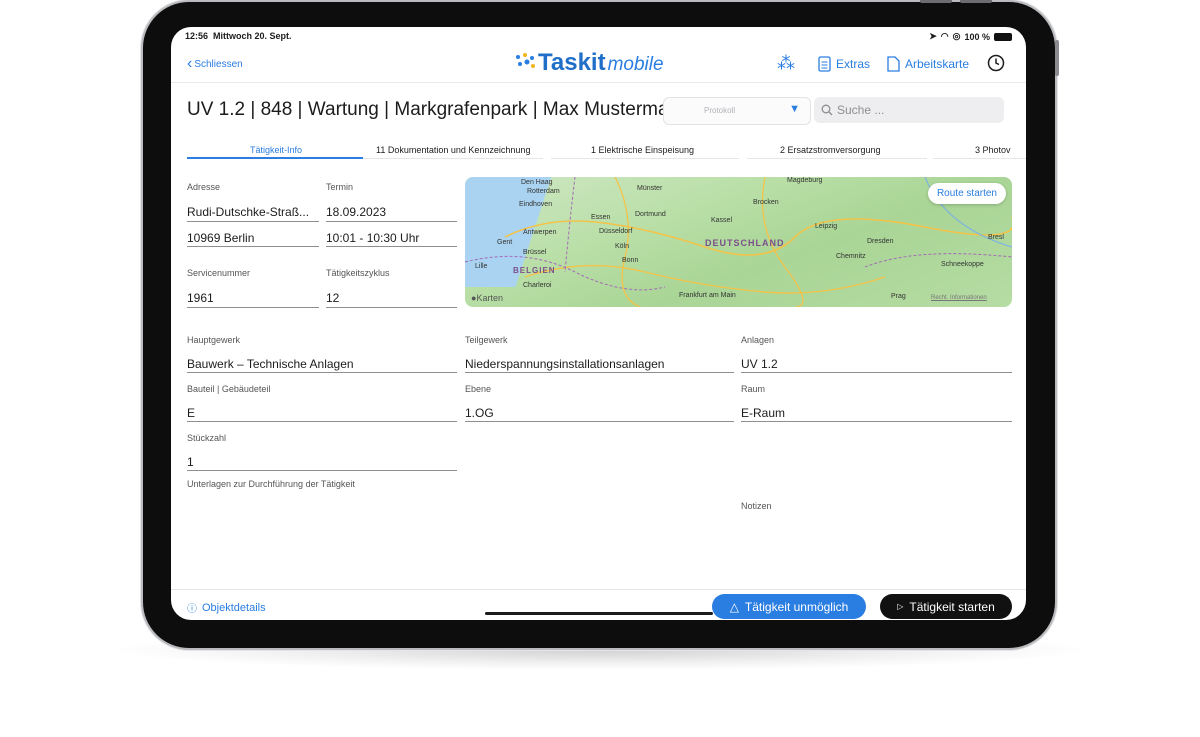  Describe the element at coordinates (993, 150) in the screenshot. I see `tab-photovoltaik: 3 Photov` at that location.